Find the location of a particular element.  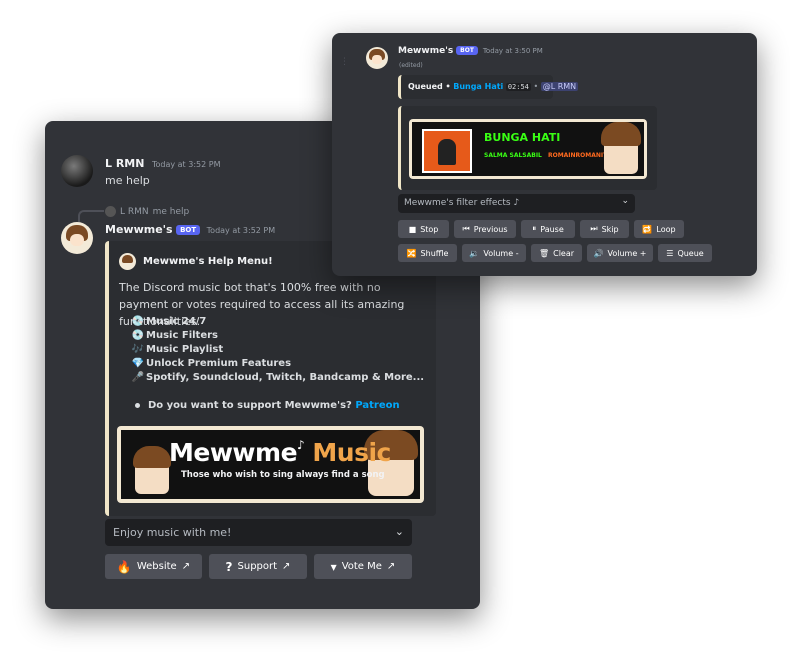

music-select-menu: Enjoy music with me! ⌄ is located at coordinates (258, 532).